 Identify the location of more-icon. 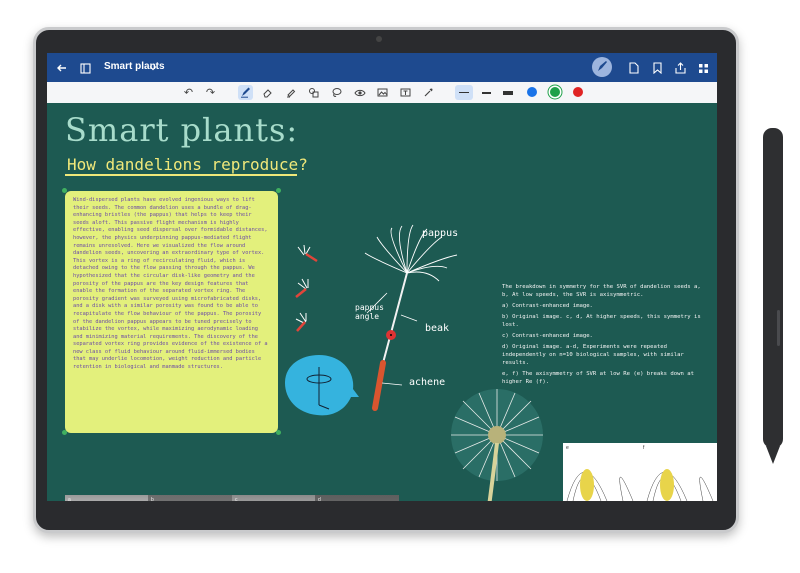
(703, 68).